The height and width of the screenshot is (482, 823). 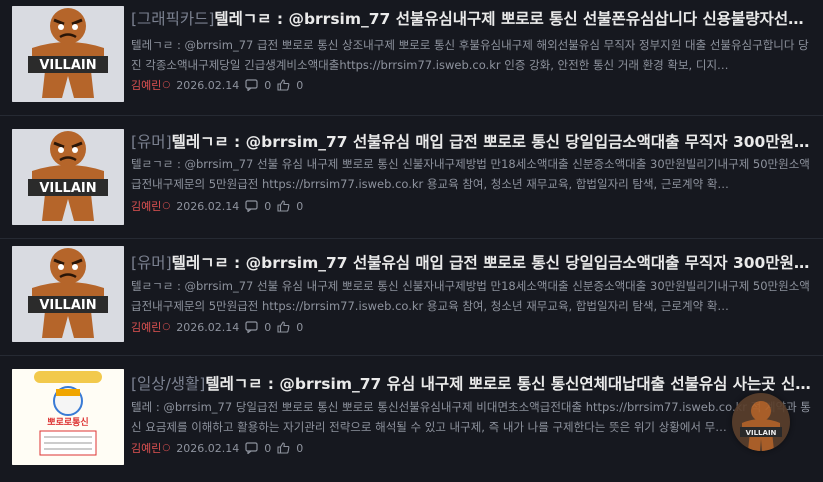 I want to click on svg-text: 뽀로로통신, so click(x=67, y=422).